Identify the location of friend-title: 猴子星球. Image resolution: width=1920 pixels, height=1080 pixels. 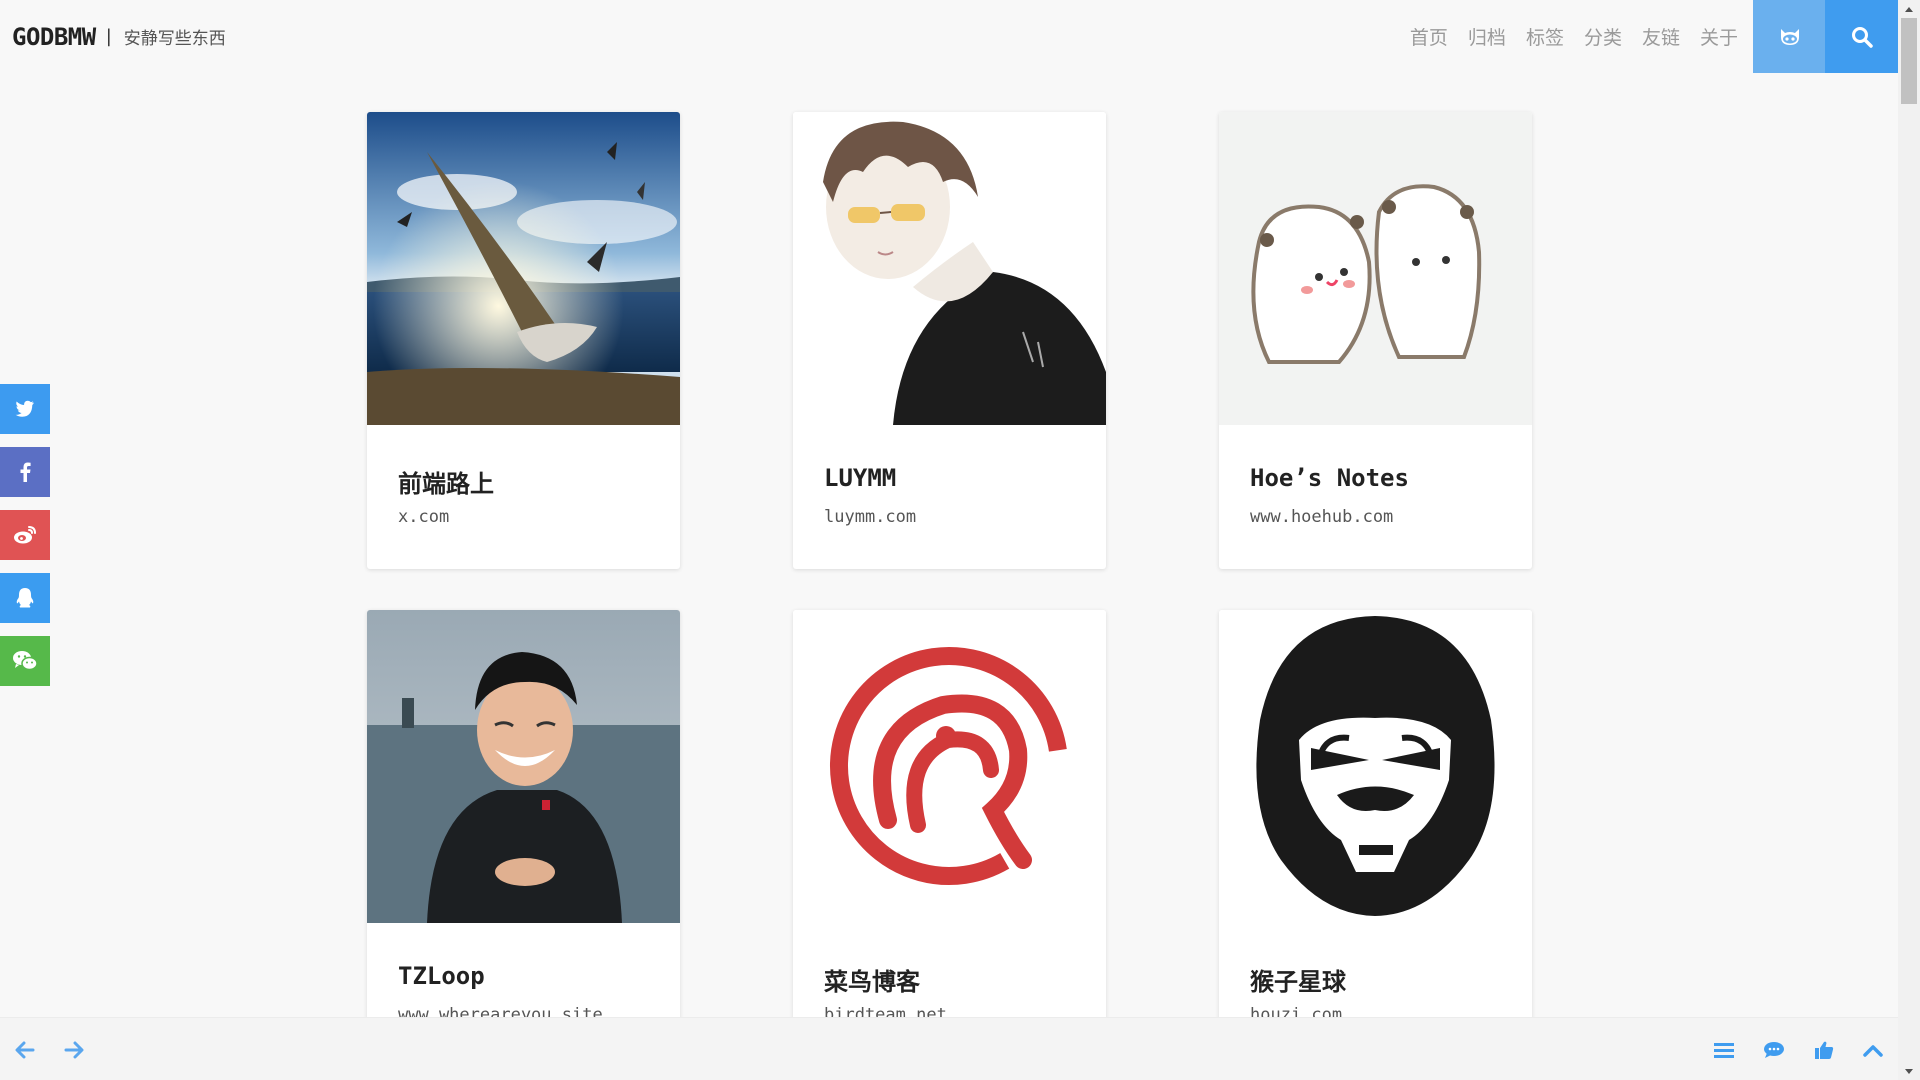
(1298, 979).